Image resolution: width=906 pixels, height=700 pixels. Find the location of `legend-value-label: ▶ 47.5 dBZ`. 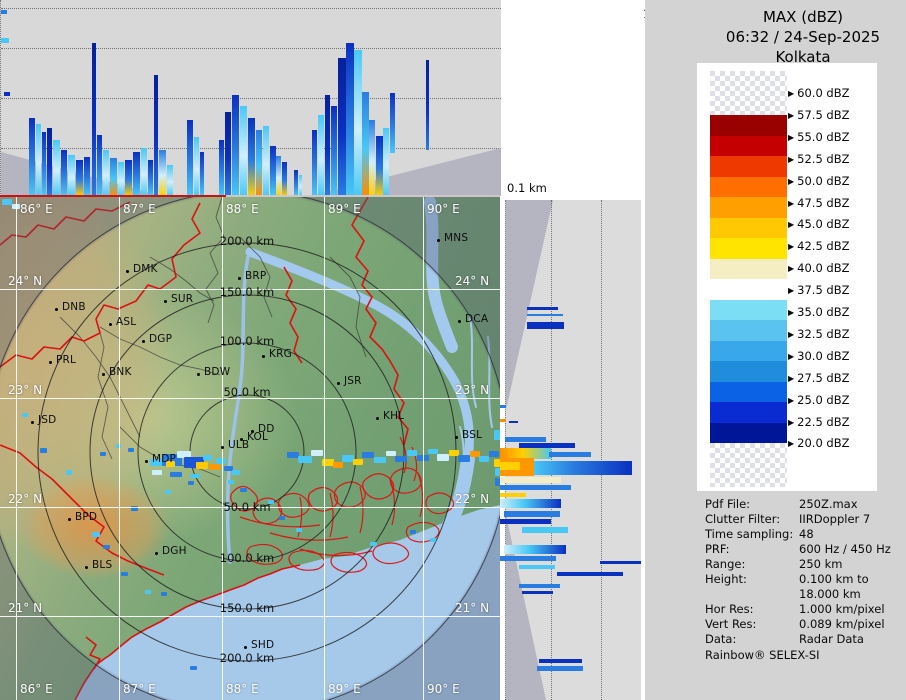

legend-value-label: ▶ 47.5 dBZ is located at coordinates (819, 202).